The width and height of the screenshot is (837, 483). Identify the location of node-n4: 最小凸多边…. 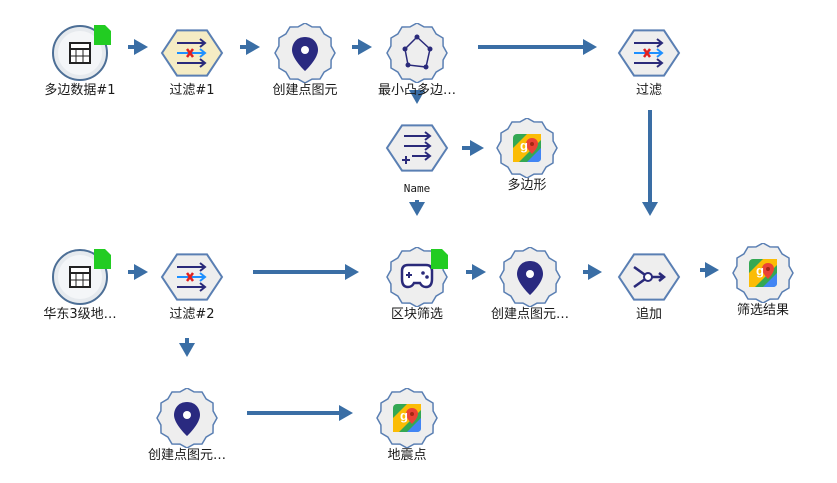
(417, 60).